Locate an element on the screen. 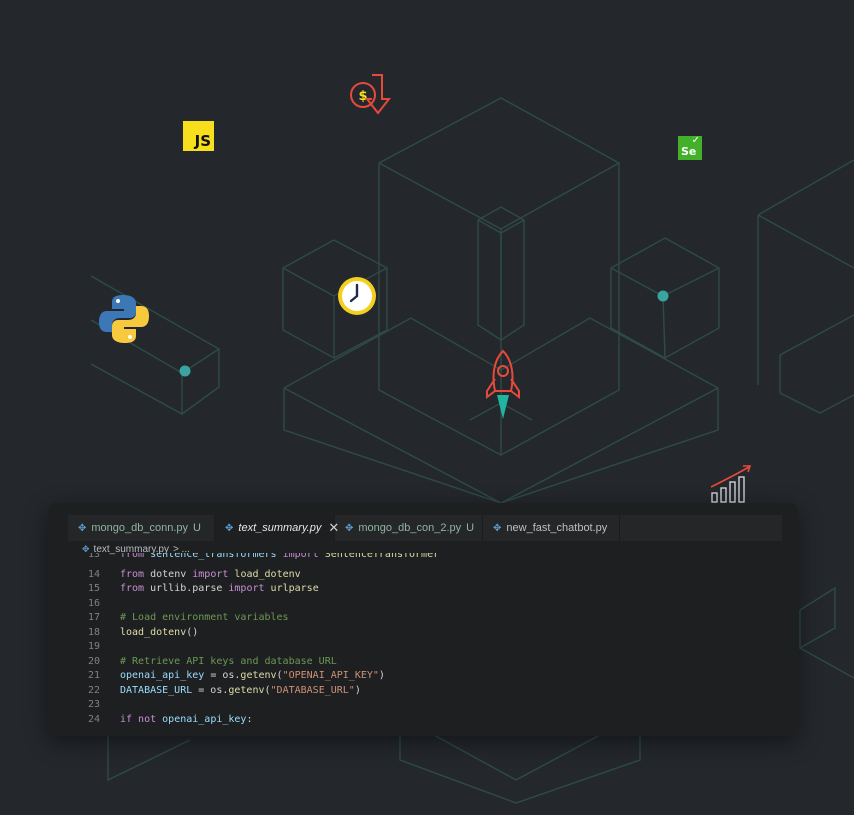 The width and height of the screenshot is (854, 815). rocket-icon is located at coordinates (503, 384).